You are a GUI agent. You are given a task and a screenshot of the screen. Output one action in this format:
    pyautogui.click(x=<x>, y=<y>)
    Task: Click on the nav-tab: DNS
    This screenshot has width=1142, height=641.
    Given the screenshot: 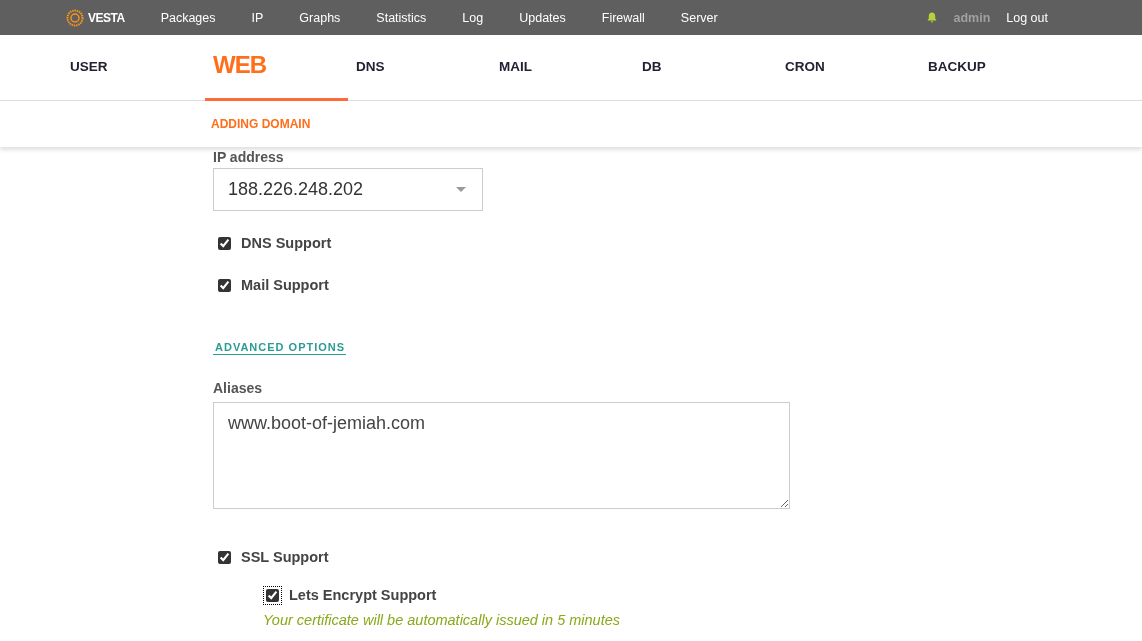 What is the action you would take?
    pyautogui.click(x=419, y=68)
    